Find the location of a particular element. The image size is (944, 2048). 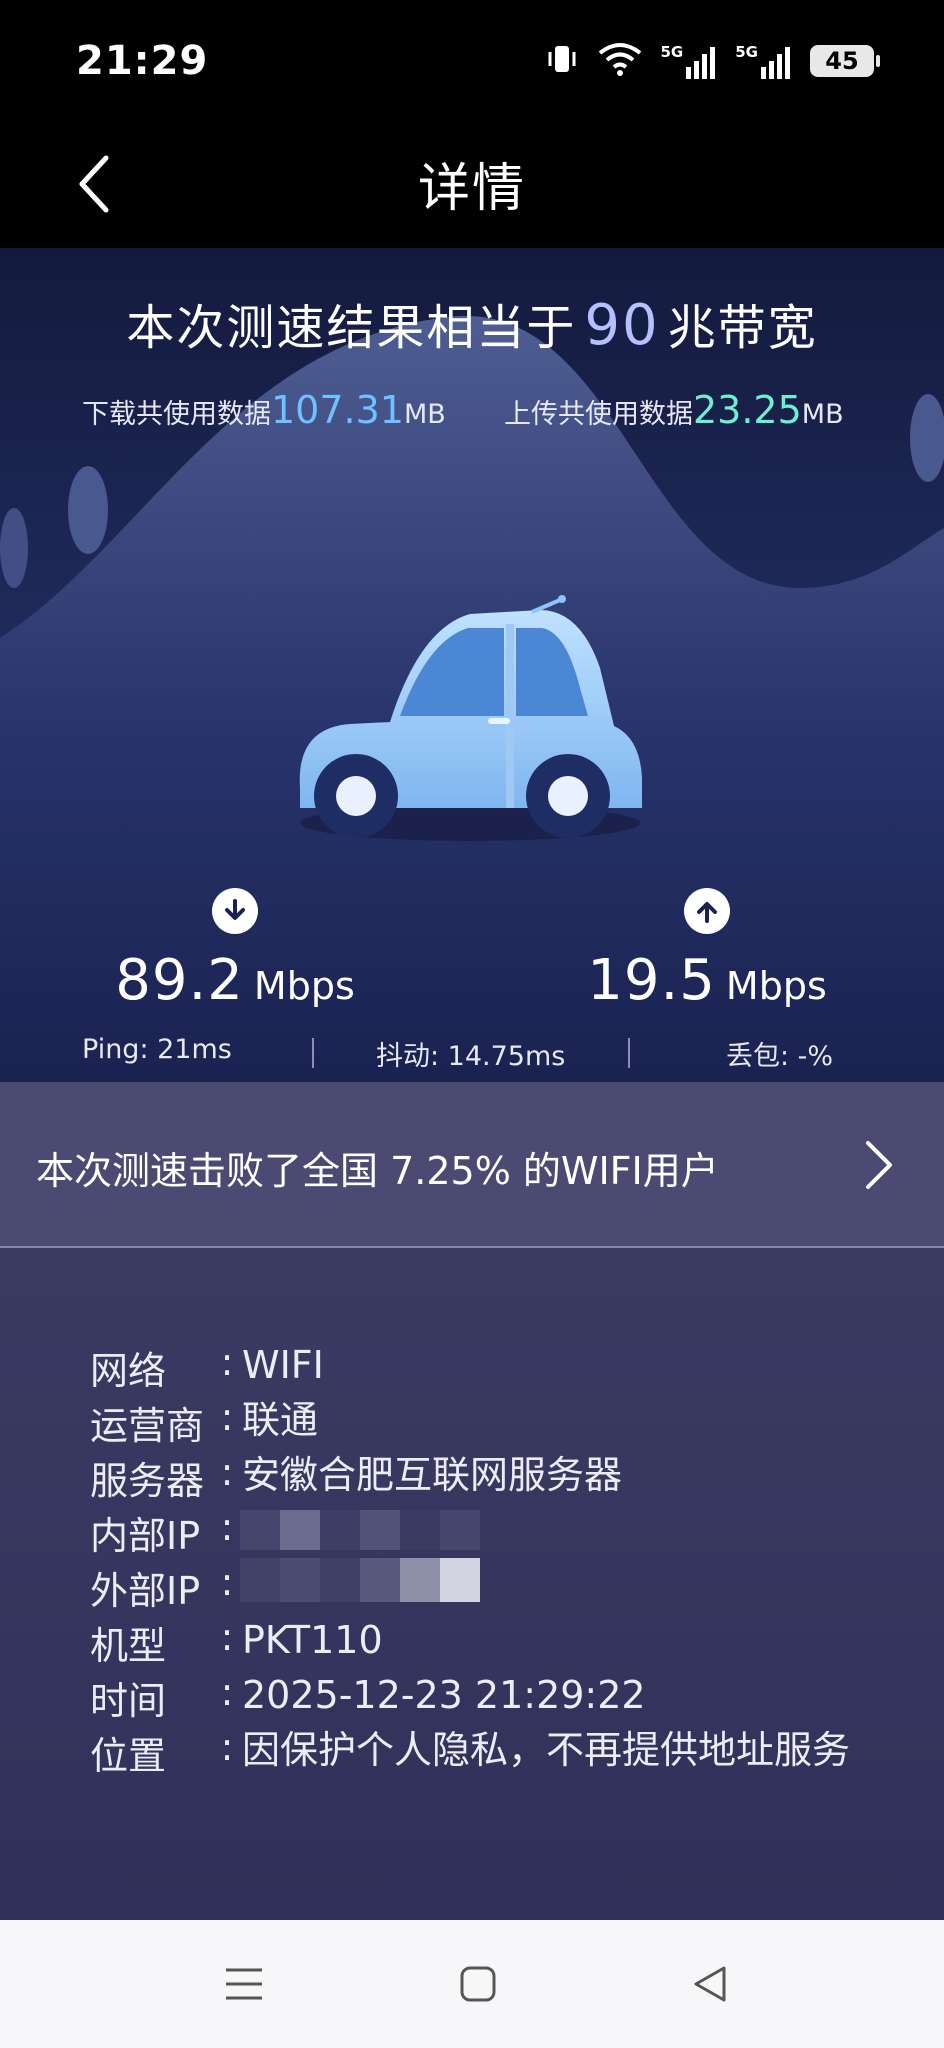

upload-usage: 上传共使用数据23.25MB is located at coordinates (674, 410).